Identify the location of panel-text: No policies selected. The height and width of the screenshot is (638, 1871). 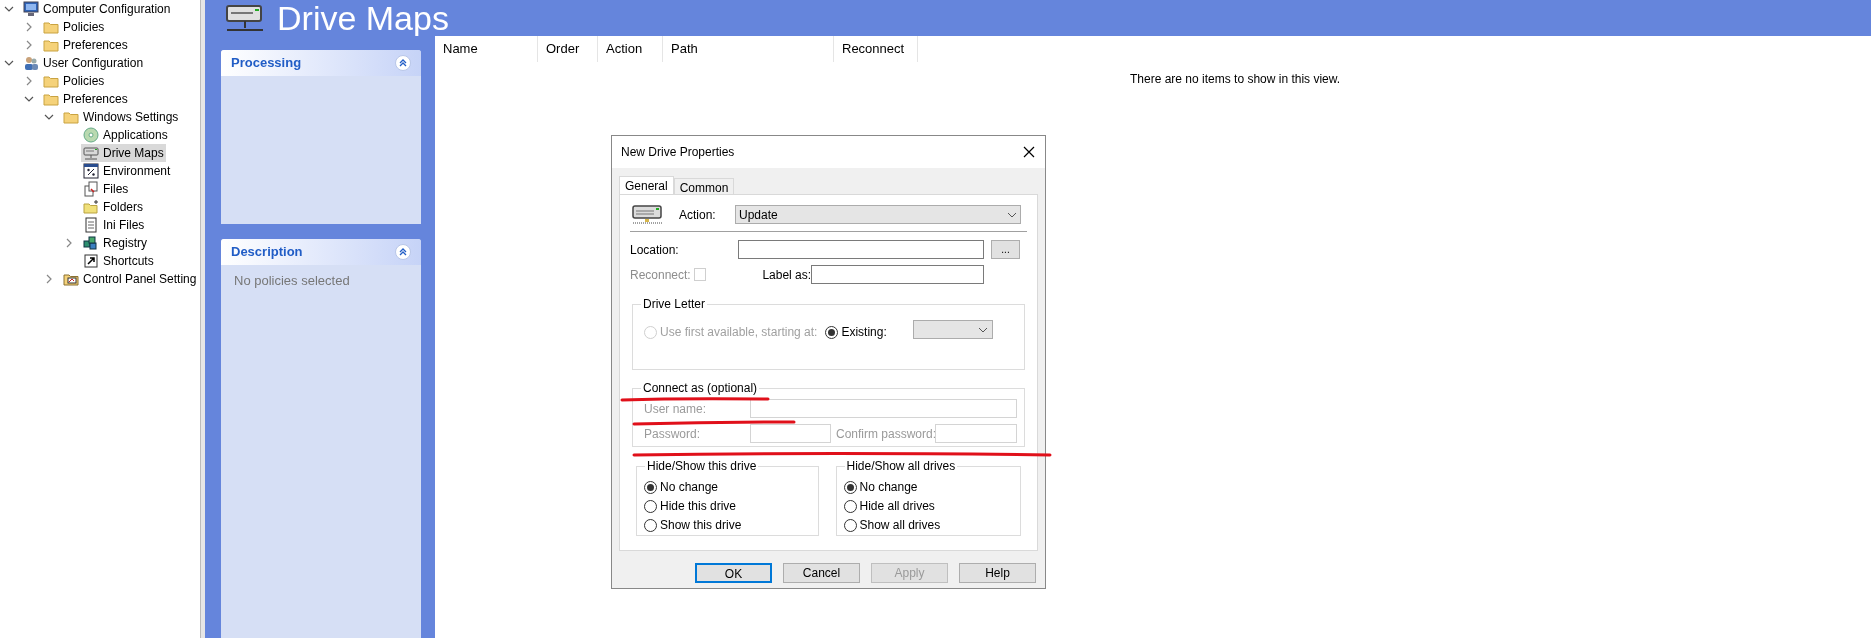
(292, 281).